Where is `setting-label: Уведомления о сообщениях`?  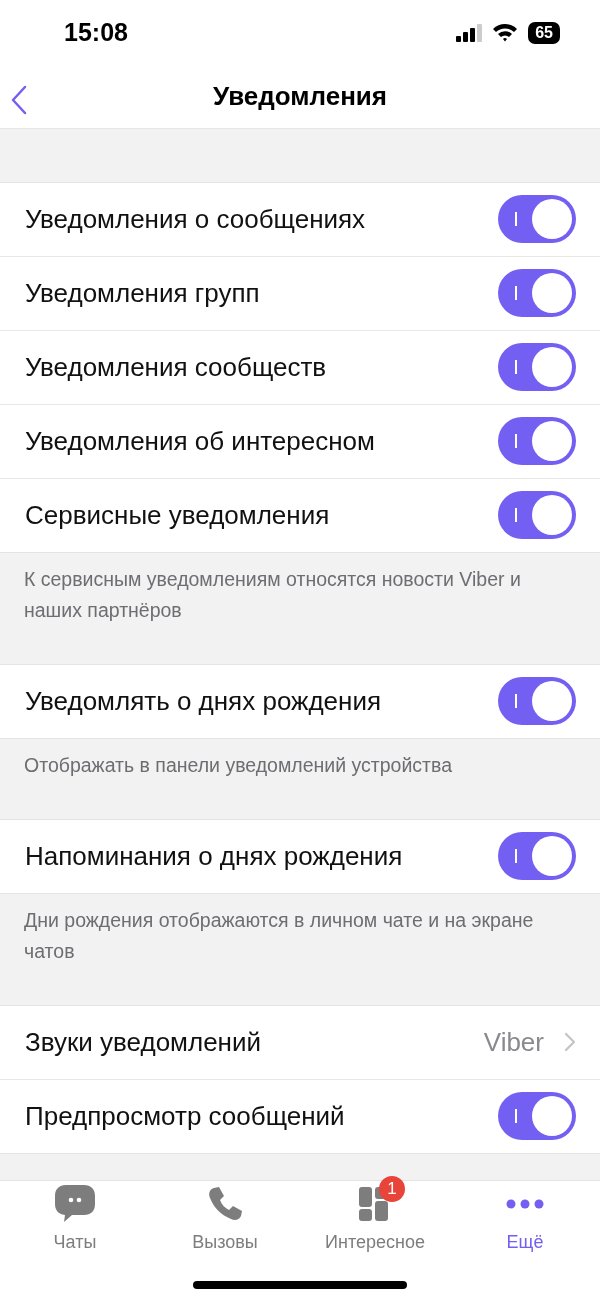
setting-label: Уведомления о сообщениях is located at coordinates (196, 219).